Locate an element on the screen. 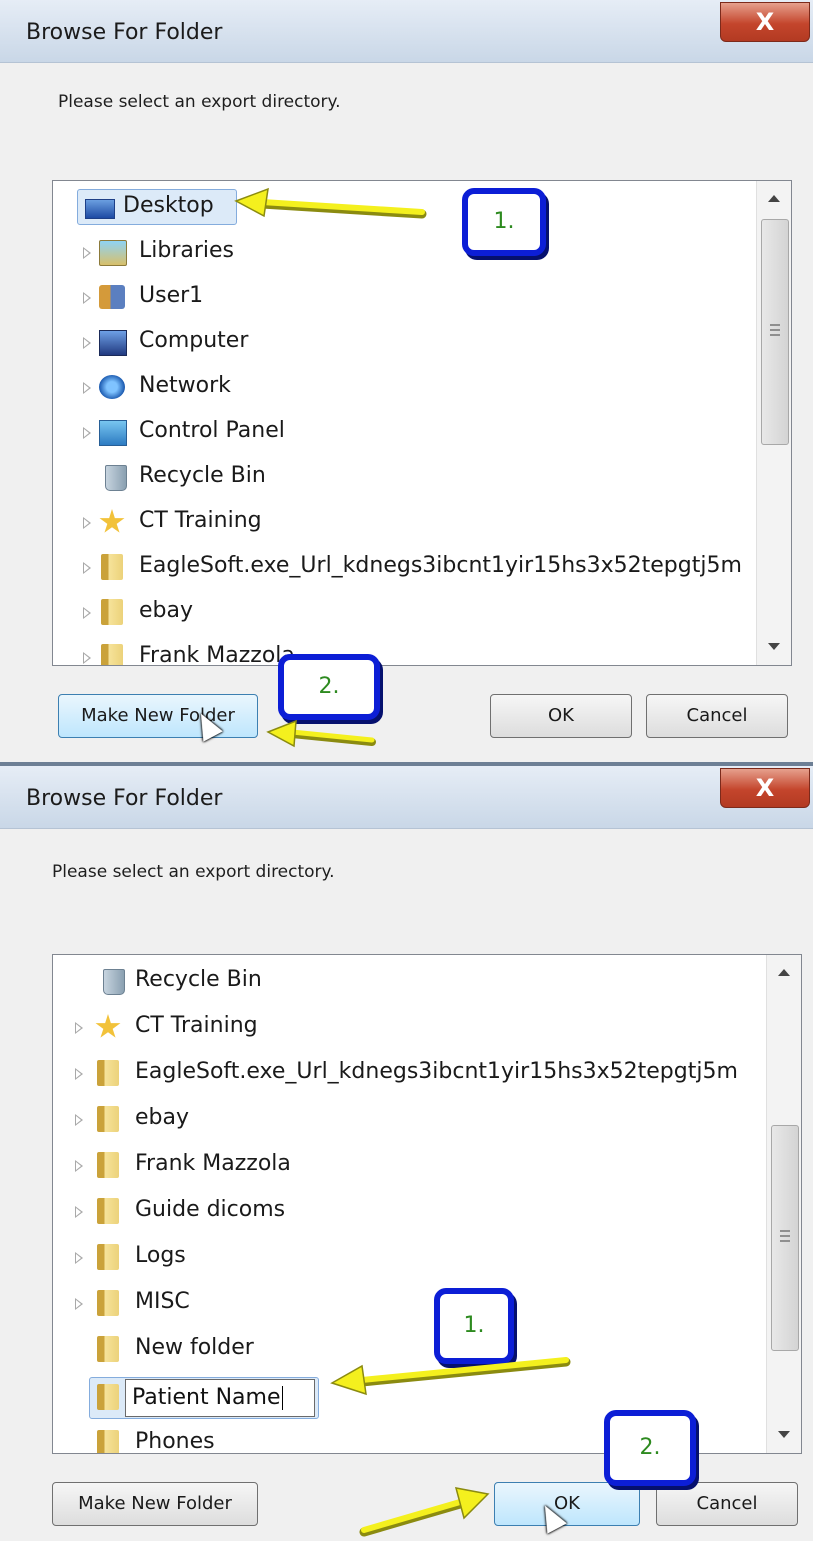  network-icon is located at coordinates (112, 387).